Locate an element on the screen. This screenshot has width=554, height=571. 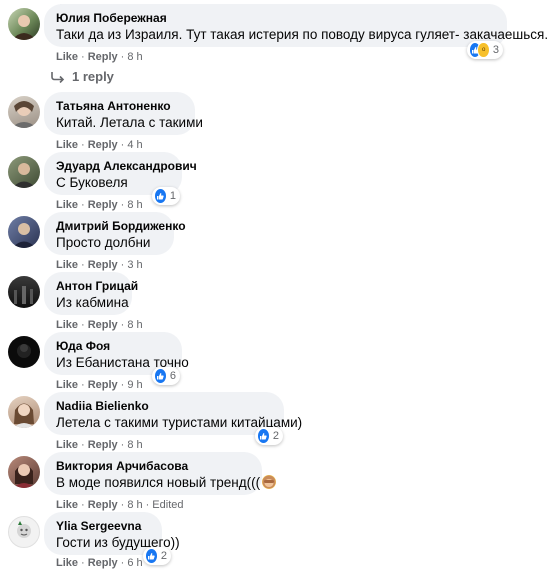
comment-text: Гости из будущего)) is located at coordinates (118, 542).